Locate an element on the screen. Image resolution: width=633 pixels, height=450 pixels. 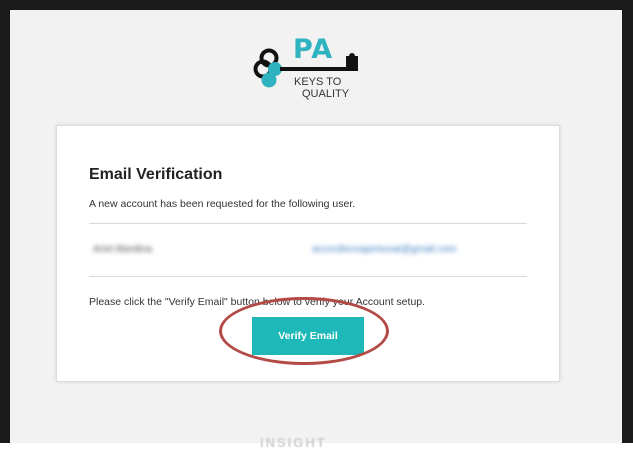
pa-keys-to-quality-logo: PA KEYS TO QUALITY is located at coordinates (310, 71).